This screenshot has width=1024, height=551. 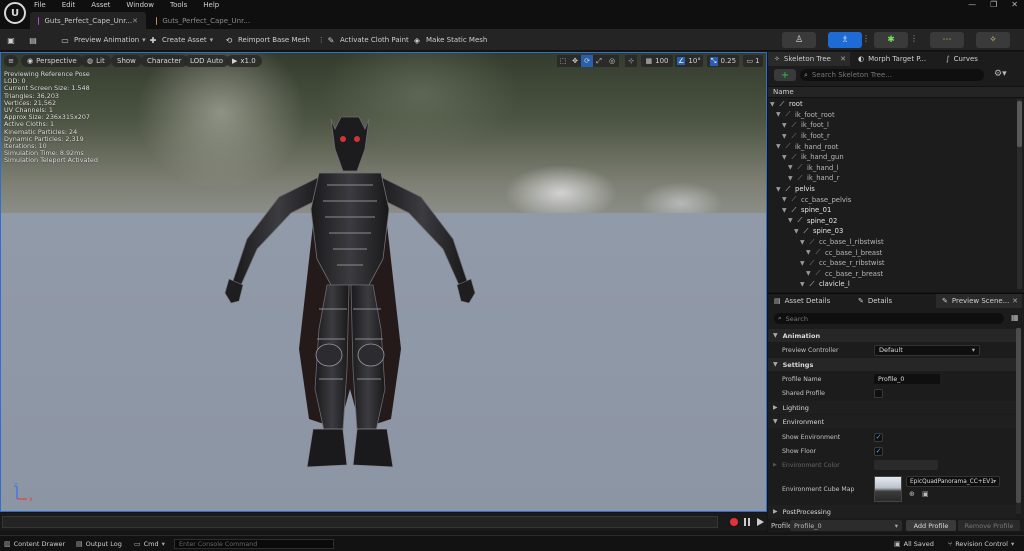 I want to click on timeline-scrubber, so click(x=360, y=522).